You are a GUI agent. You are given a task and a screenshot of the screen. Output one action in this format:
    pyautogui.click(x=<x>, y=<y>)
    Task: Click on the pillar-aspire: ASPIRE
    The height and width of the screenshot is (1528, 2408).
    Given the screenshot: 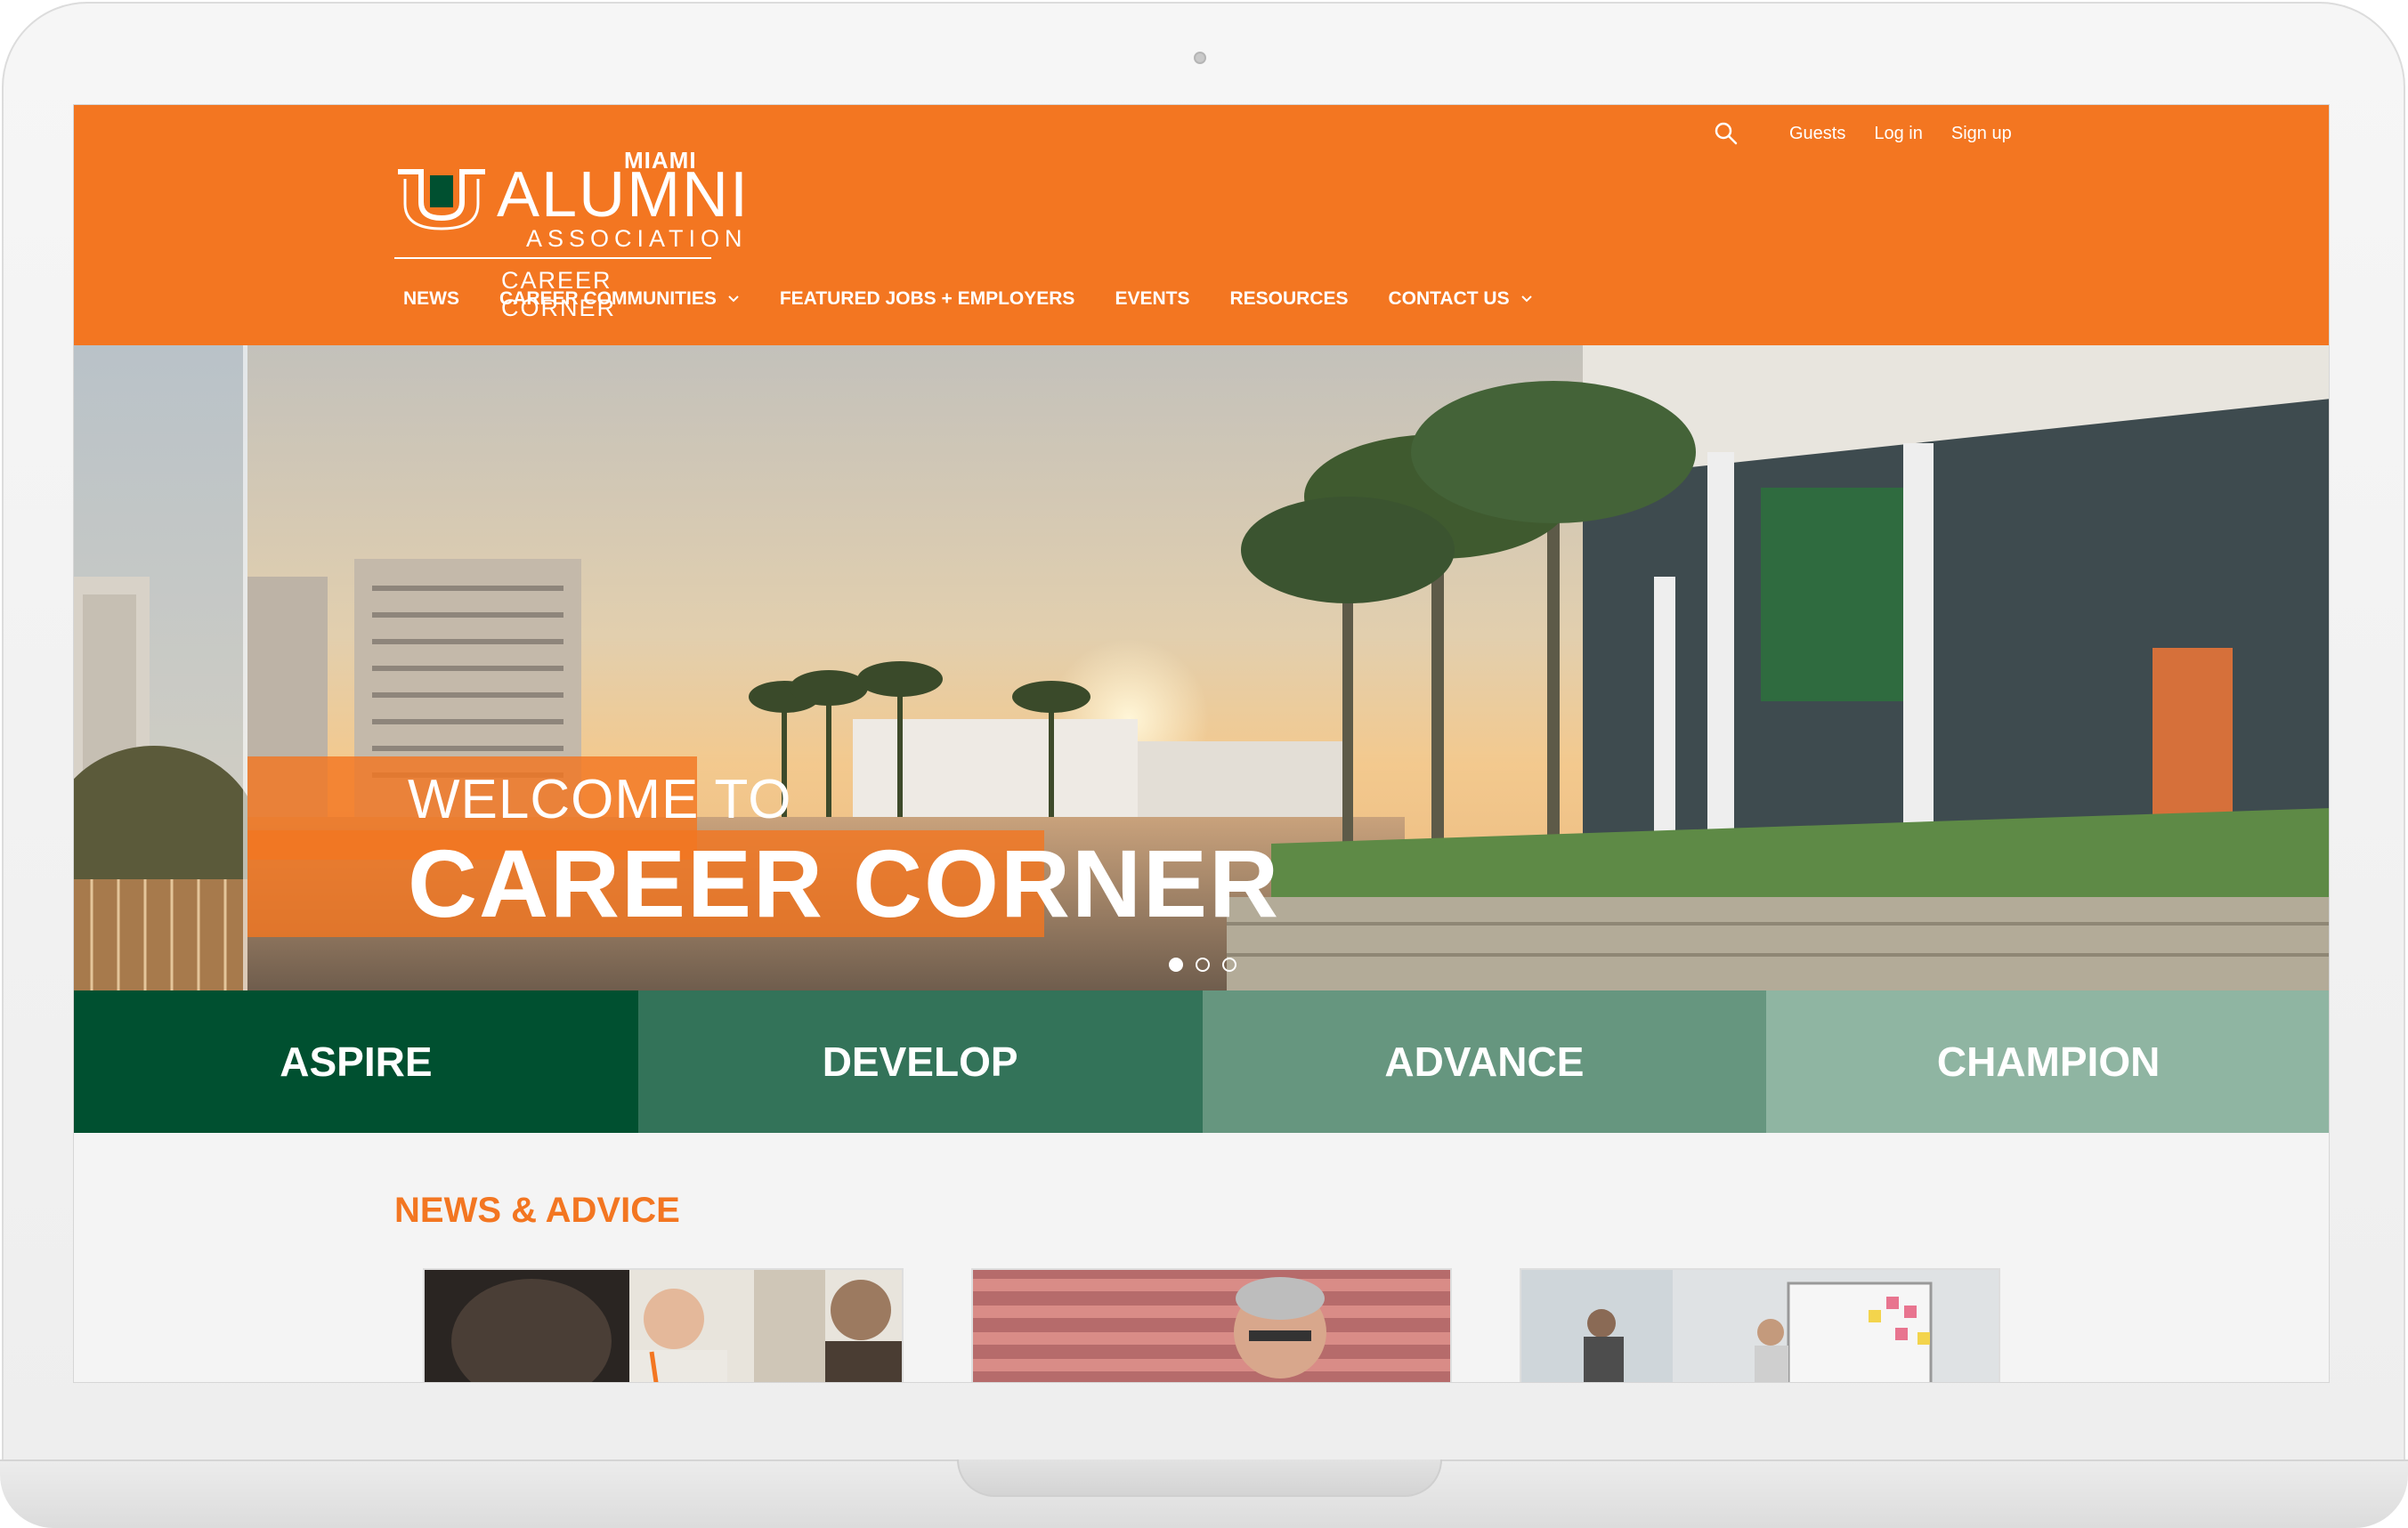 What is the action you would take?
    pyautogui.click(x=356, y=1061)
    